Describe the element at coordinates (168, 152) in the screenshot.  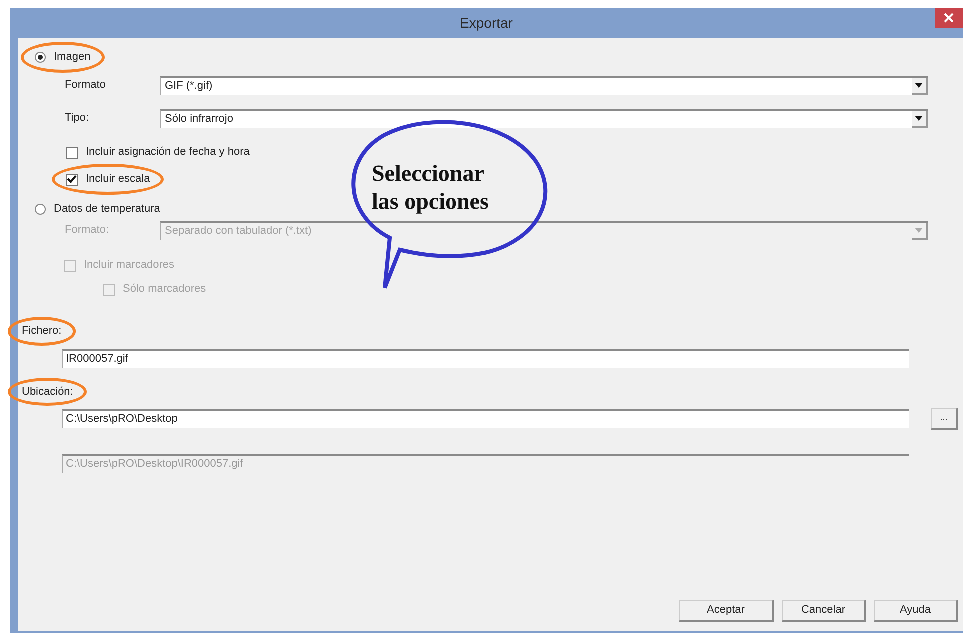
I see `checkbox-label: Incluir asignación de fecha y hora` at that location.